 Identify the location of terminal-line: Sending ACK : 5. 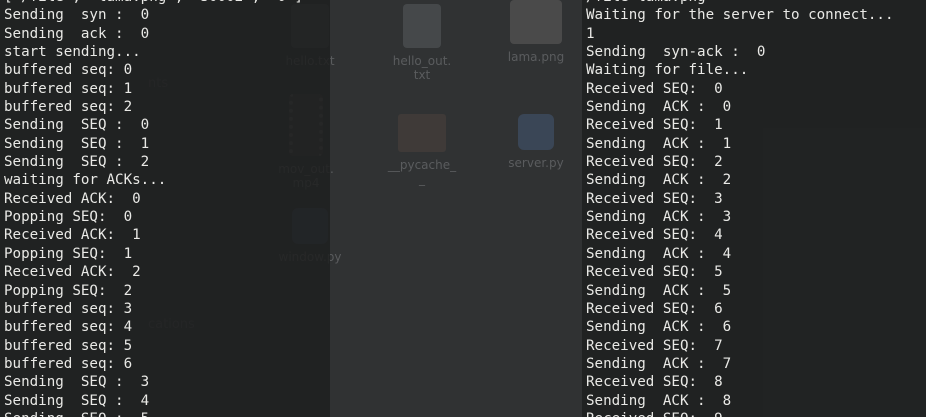
(659, 290).